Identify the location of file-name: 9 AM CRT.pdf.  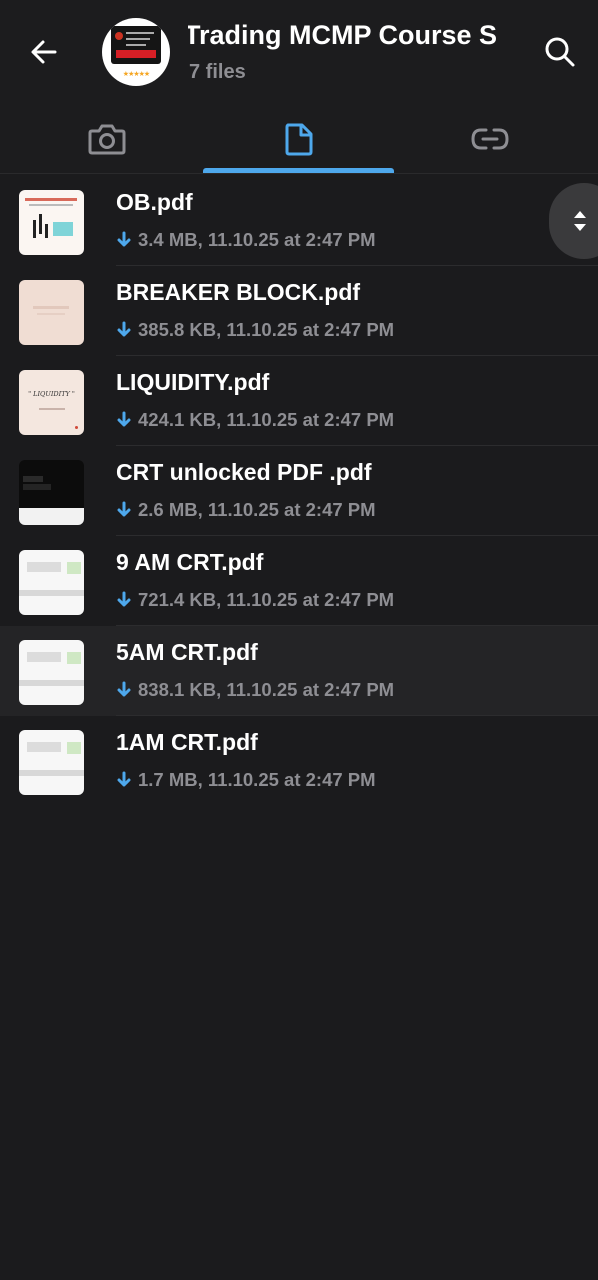
(190, 562).